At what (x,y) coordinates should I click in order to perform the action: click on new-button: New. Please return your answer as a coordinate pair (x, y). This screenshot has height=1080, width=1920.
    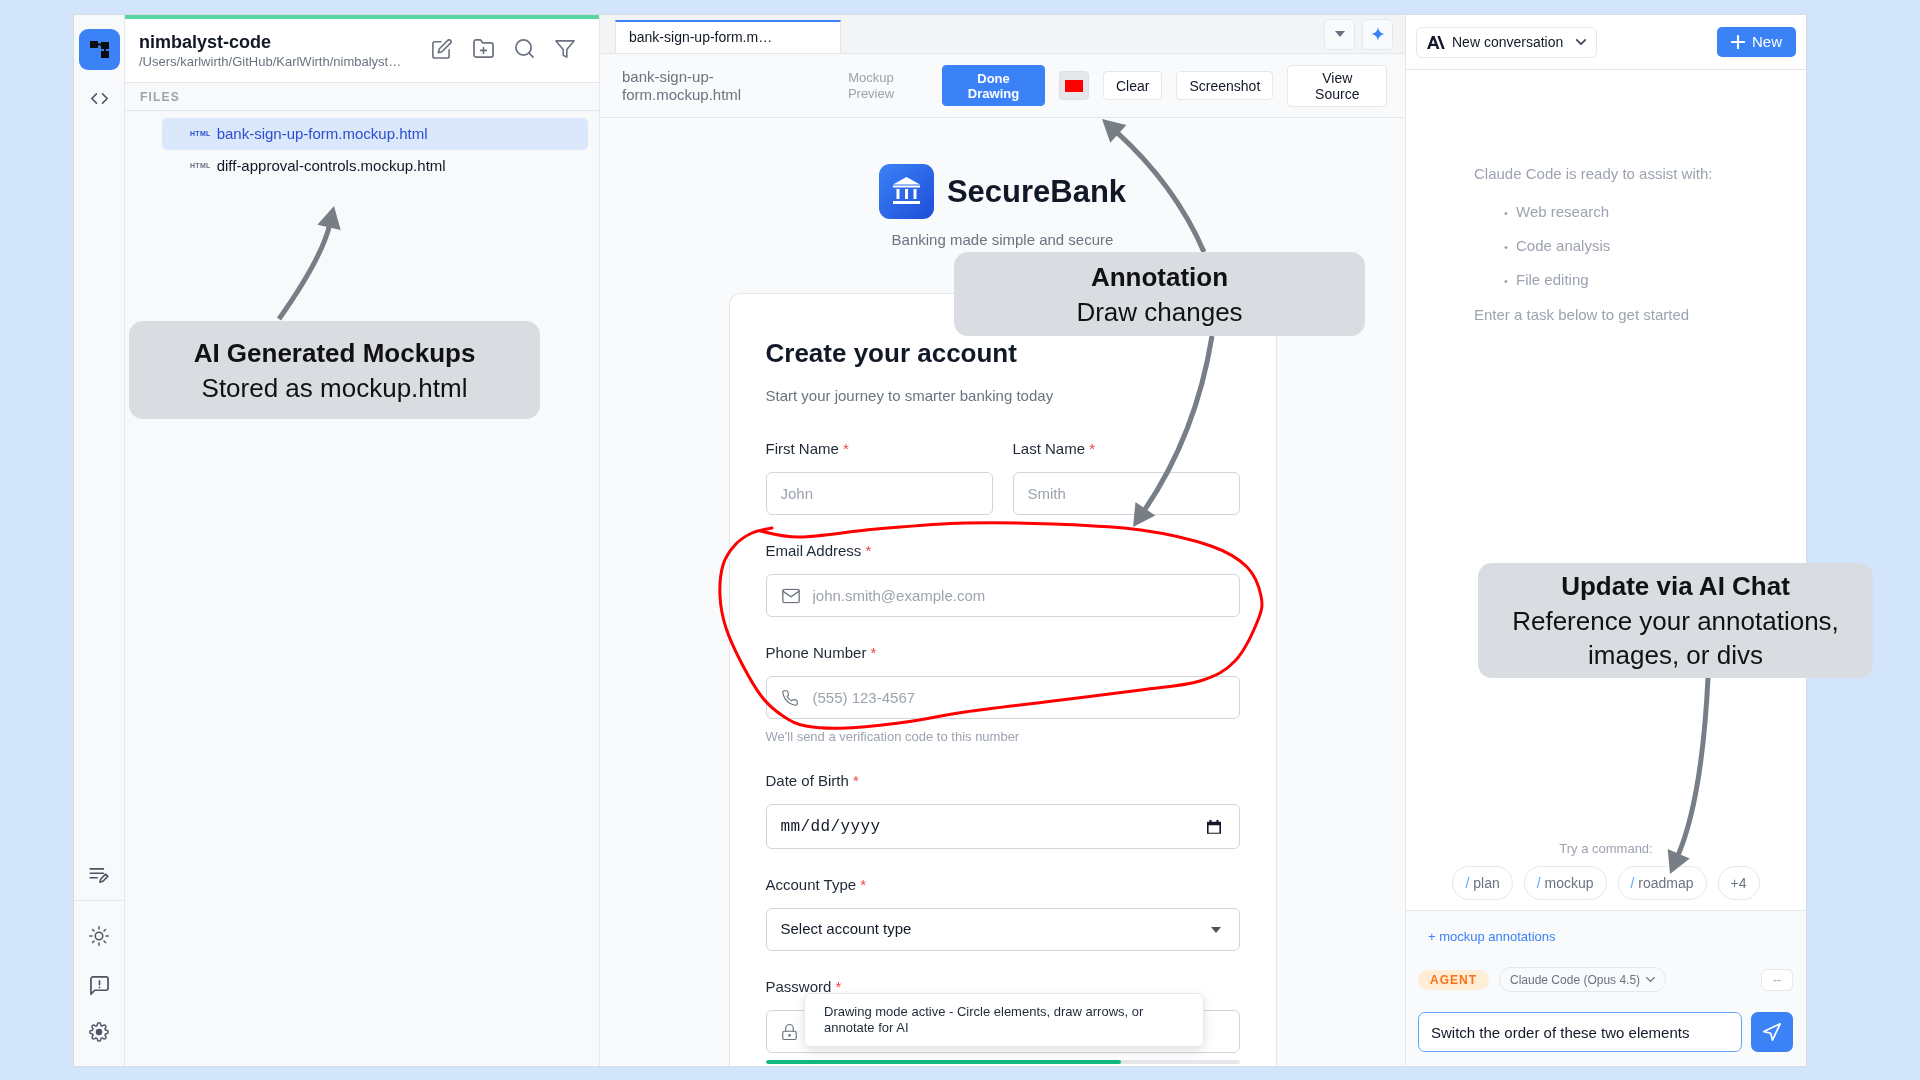
    Looking at the image, I should click on (1756, 42).